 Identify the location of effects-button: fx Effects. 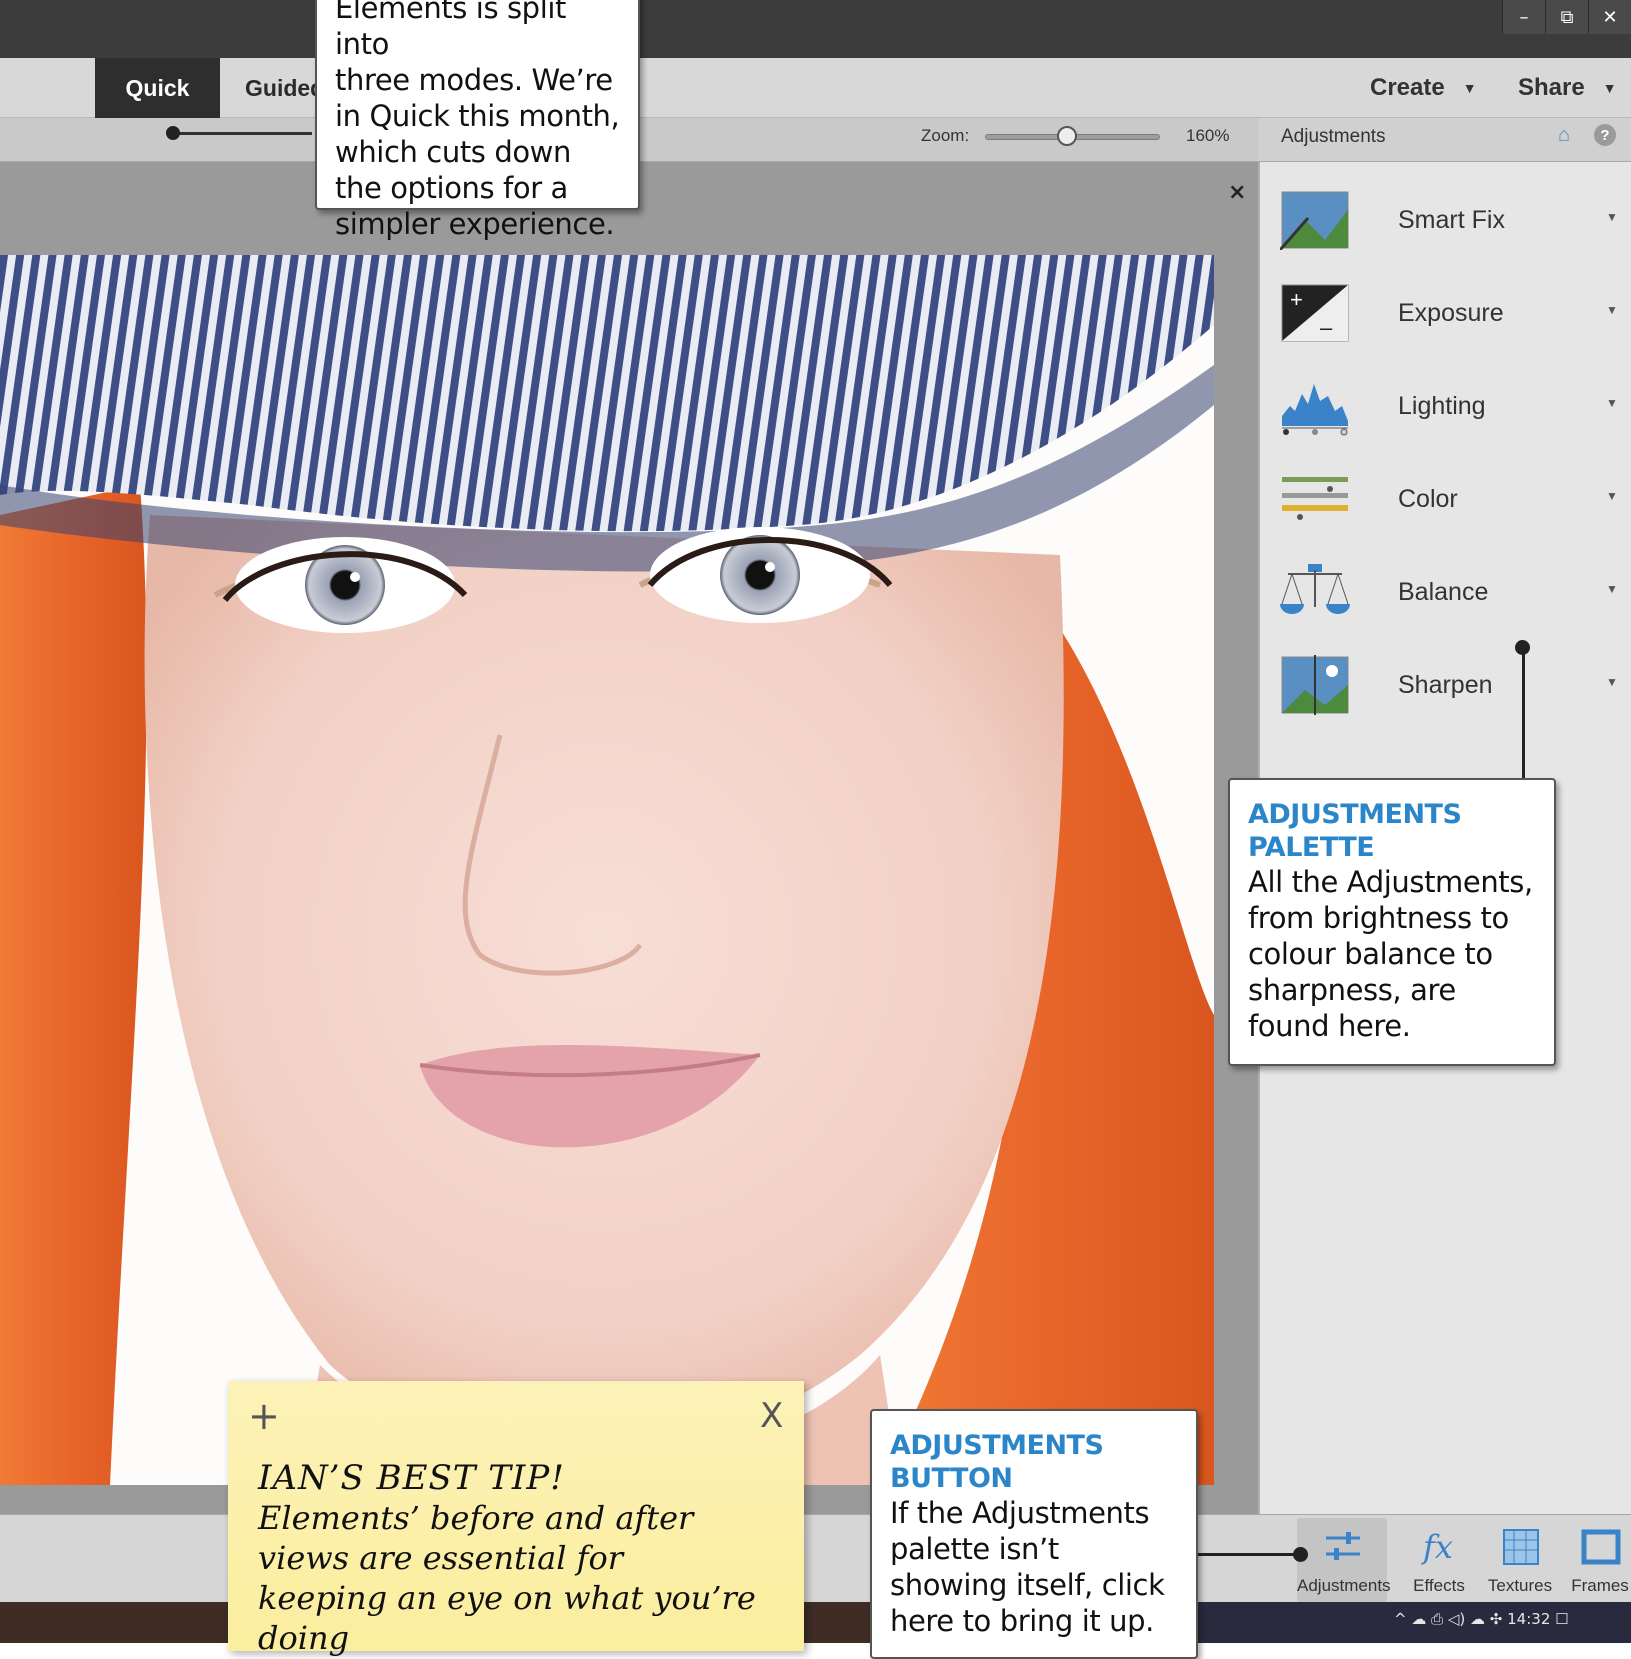
(1439, 1560).